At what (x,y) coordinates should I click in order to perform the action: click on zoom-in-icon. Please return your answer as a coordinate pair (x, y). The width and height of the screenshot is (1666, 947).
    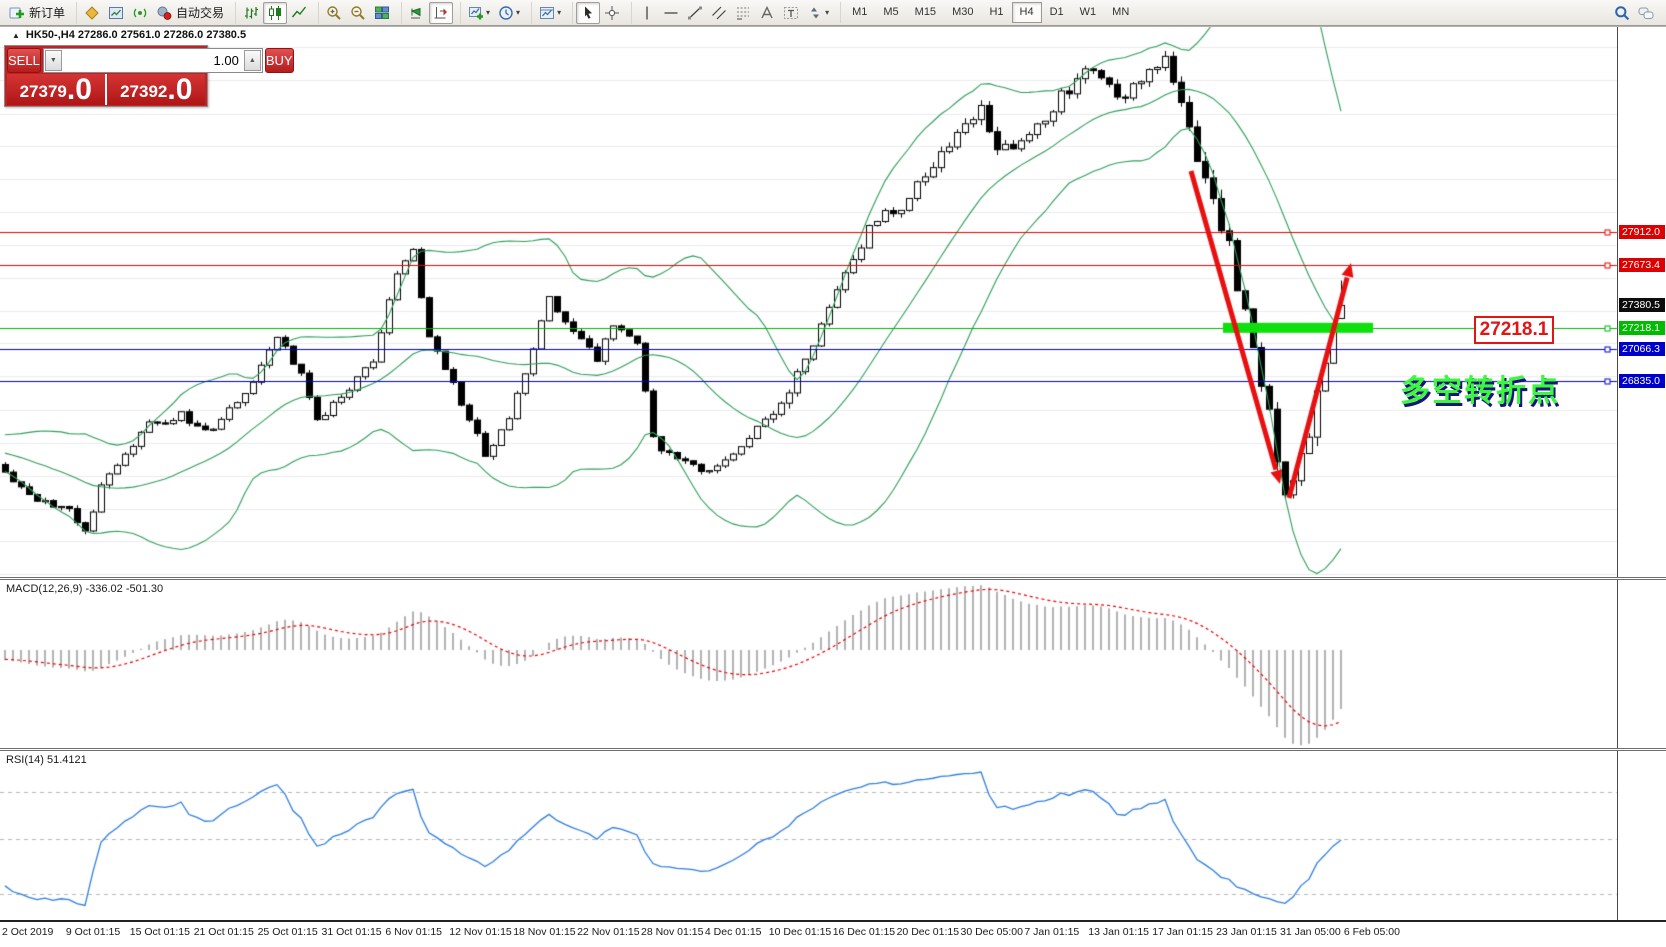
    Looking at the image, I should click on (334, 13).